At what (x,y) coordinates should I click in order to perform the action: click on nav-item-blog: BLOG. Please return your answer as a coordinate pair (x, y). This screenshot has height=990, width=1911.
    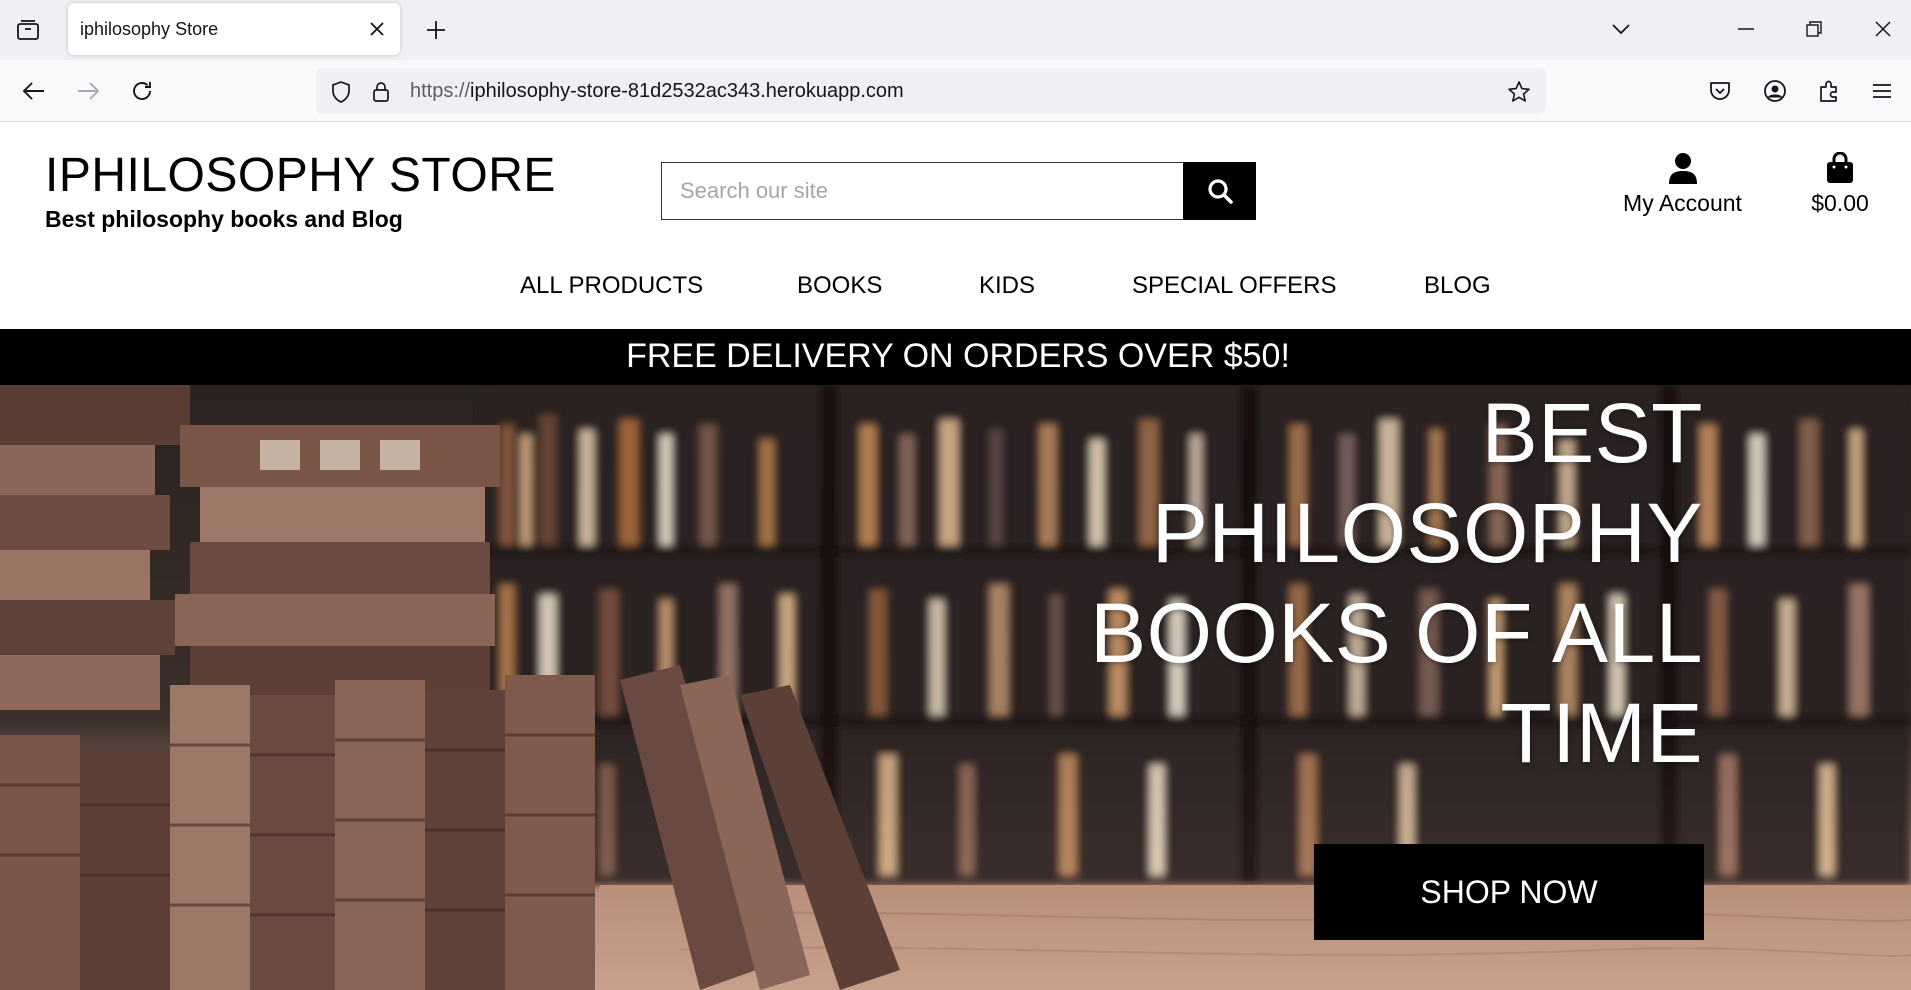
    Looking at the image, I should click on (1457, 286).